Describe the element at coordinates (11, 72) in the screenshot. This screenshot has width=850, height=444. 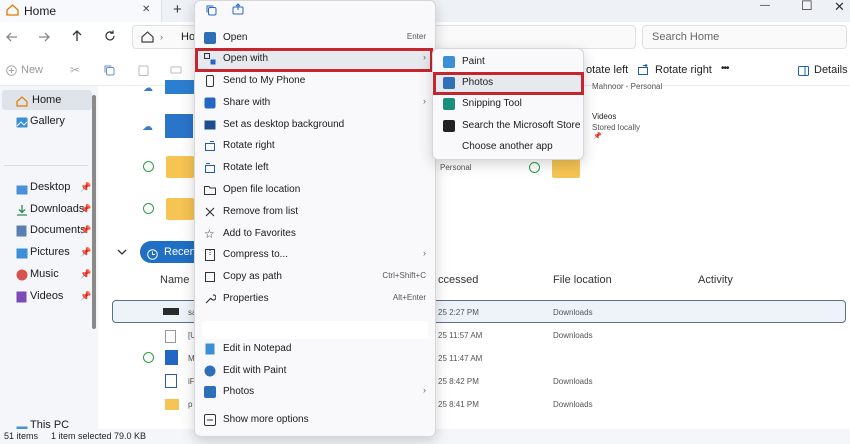
I see `new-icon` at that location.